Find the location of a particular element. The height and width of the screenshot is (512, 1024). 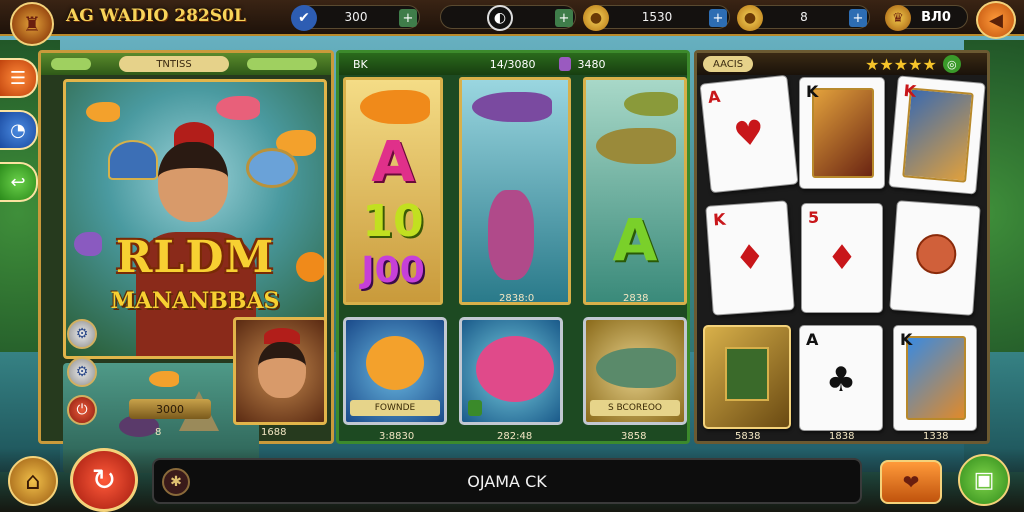

spin-button: ↻ is located at coordinates (104, 480).